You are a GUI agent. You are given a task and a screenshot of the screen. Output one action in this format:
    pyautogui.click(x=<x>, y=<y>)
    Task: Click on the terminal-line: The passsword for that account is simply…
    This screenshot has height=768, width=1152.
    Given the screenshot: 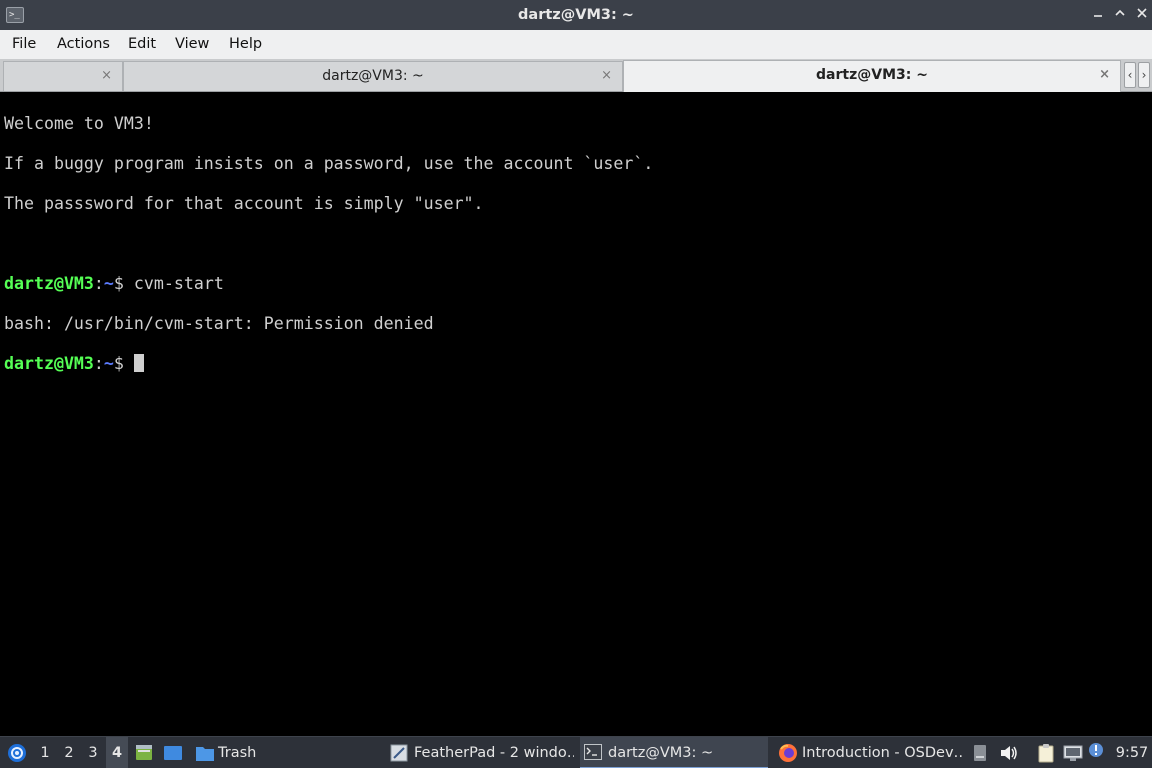 What is the action you would take?
    pyautogui.click(x=244, y=203)
    